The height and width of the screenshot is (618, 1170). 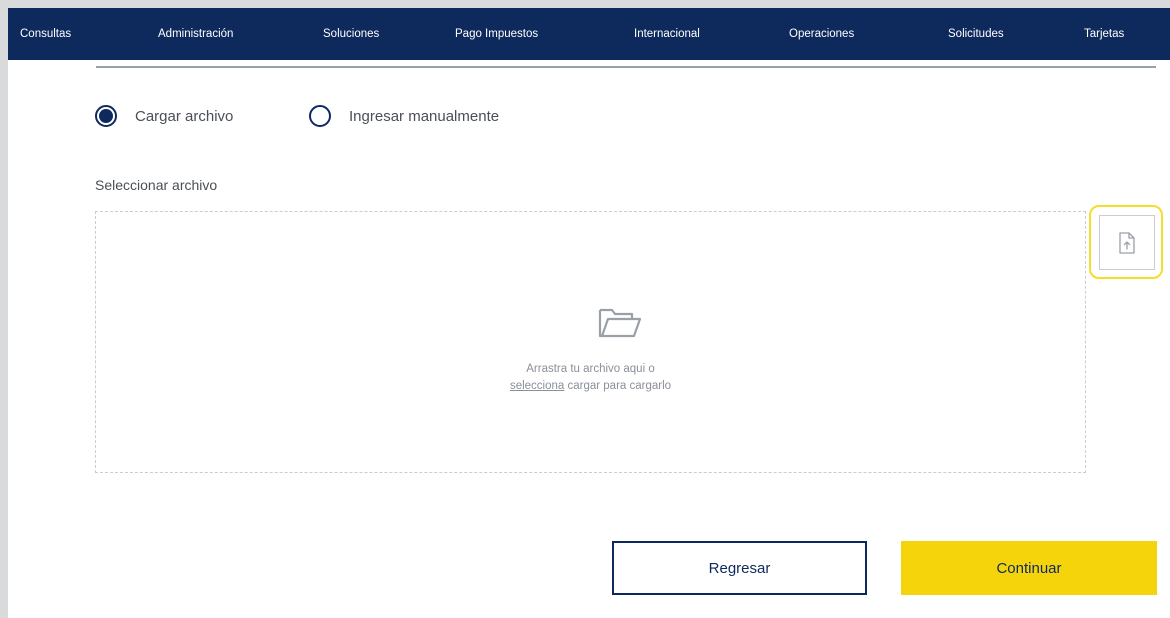 I want to click on continue-button: Continuar, so click(x=1029, y=568).